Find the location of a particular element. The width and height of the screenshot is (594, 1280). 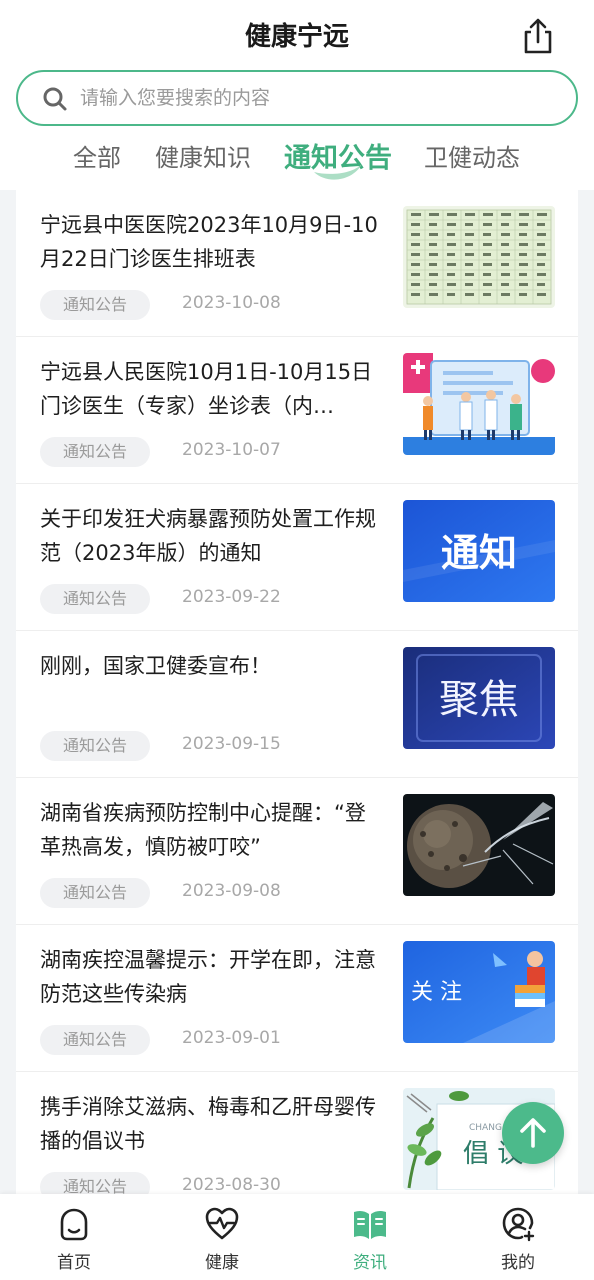

book-icon is located at coordinates (370, 1224).